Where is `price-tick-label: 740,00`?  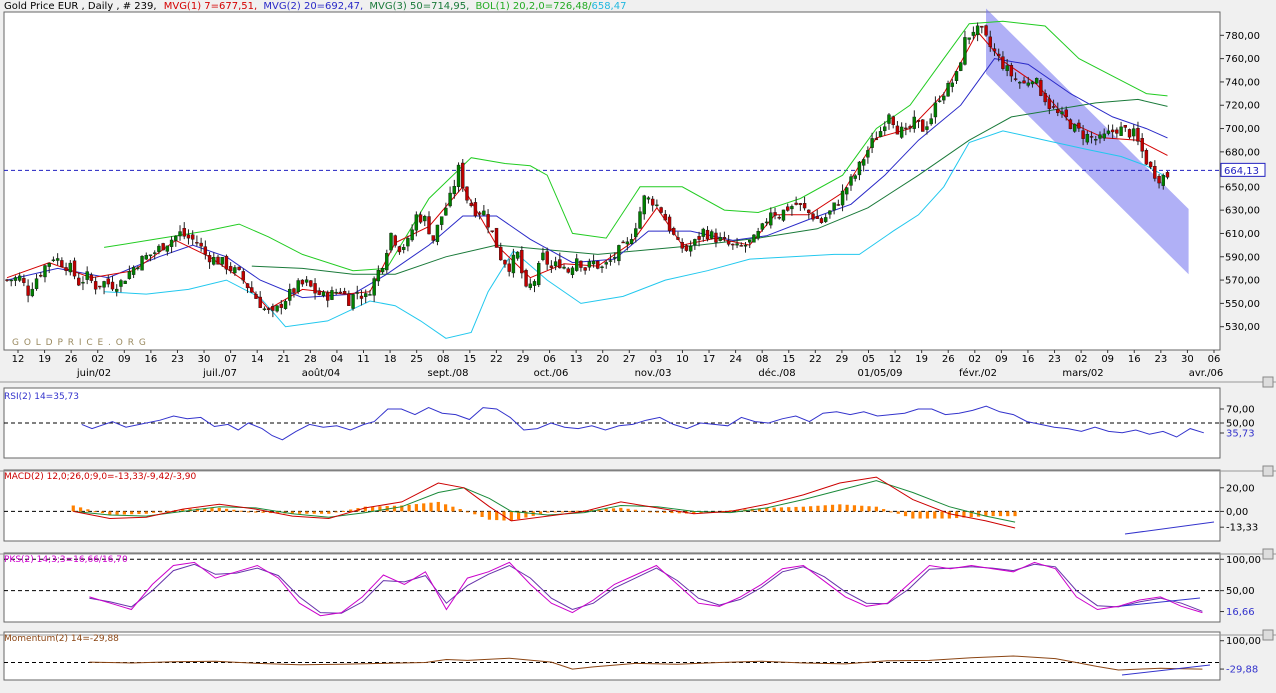 price-tick-label: 740,00 is located at coordinates (1242, 82).